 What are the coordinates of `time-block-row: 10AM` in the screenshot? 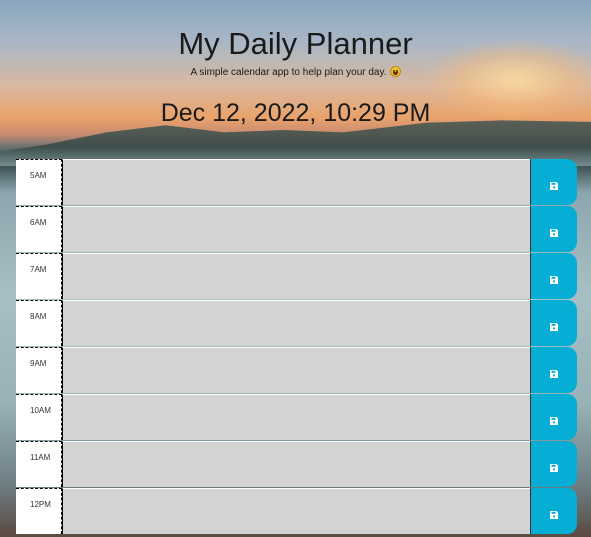 It's located at (296, 417).